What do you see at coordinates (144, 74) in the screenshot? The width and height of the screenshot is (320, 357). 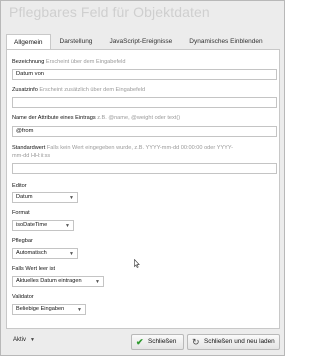 I see `bezeichnung-input: Datum von` at bounding box center [144, 74].